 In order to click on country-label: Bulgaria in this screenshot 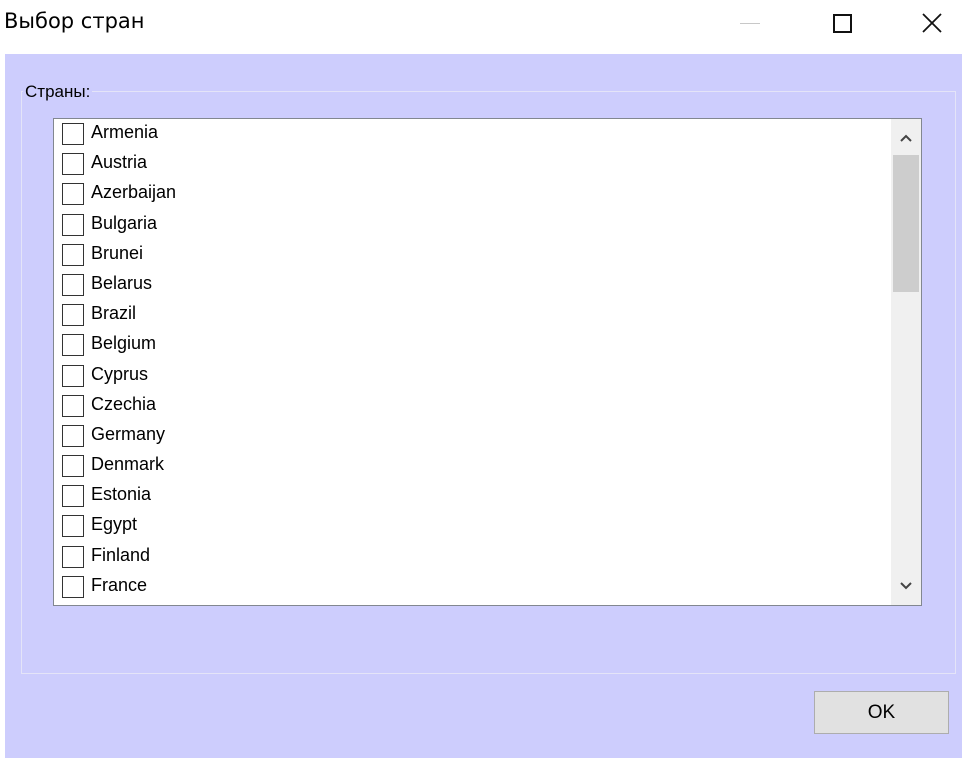, I will do `click(124, 222)`.